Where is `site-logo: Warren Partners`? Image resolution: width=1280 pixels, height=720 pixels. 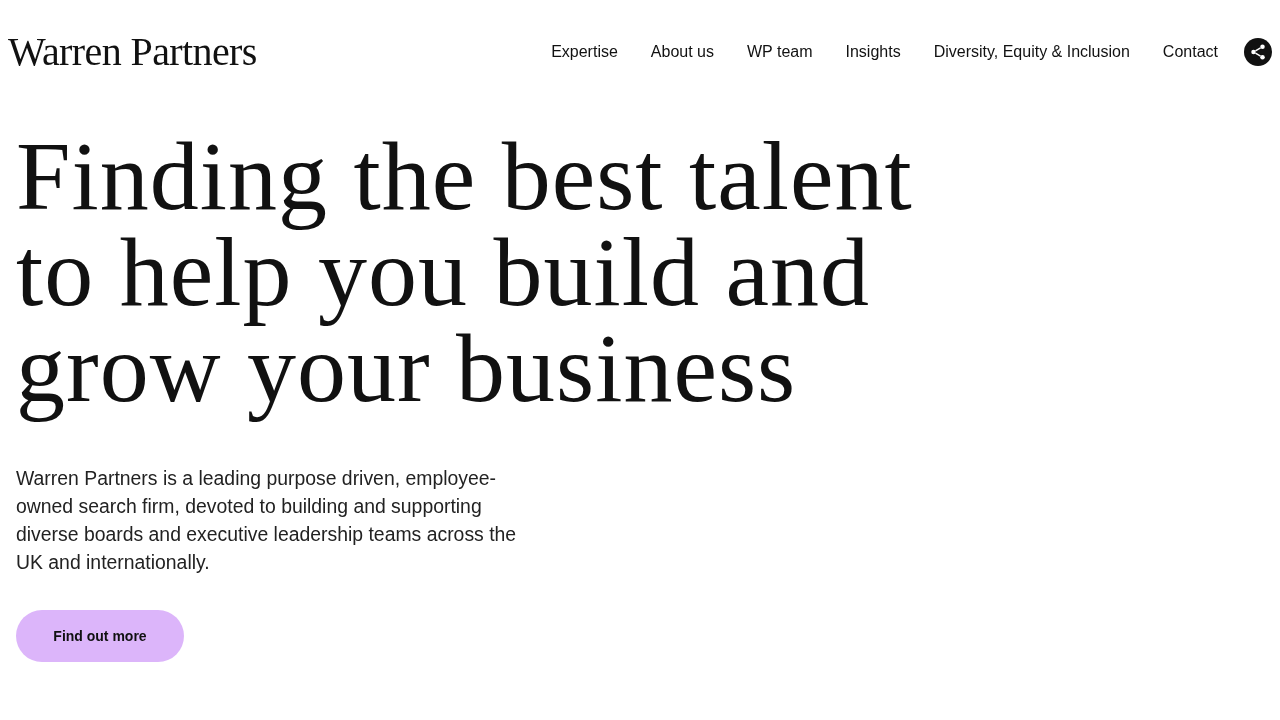
site-logo: Warren Partners is located at coordinates (132, 52).